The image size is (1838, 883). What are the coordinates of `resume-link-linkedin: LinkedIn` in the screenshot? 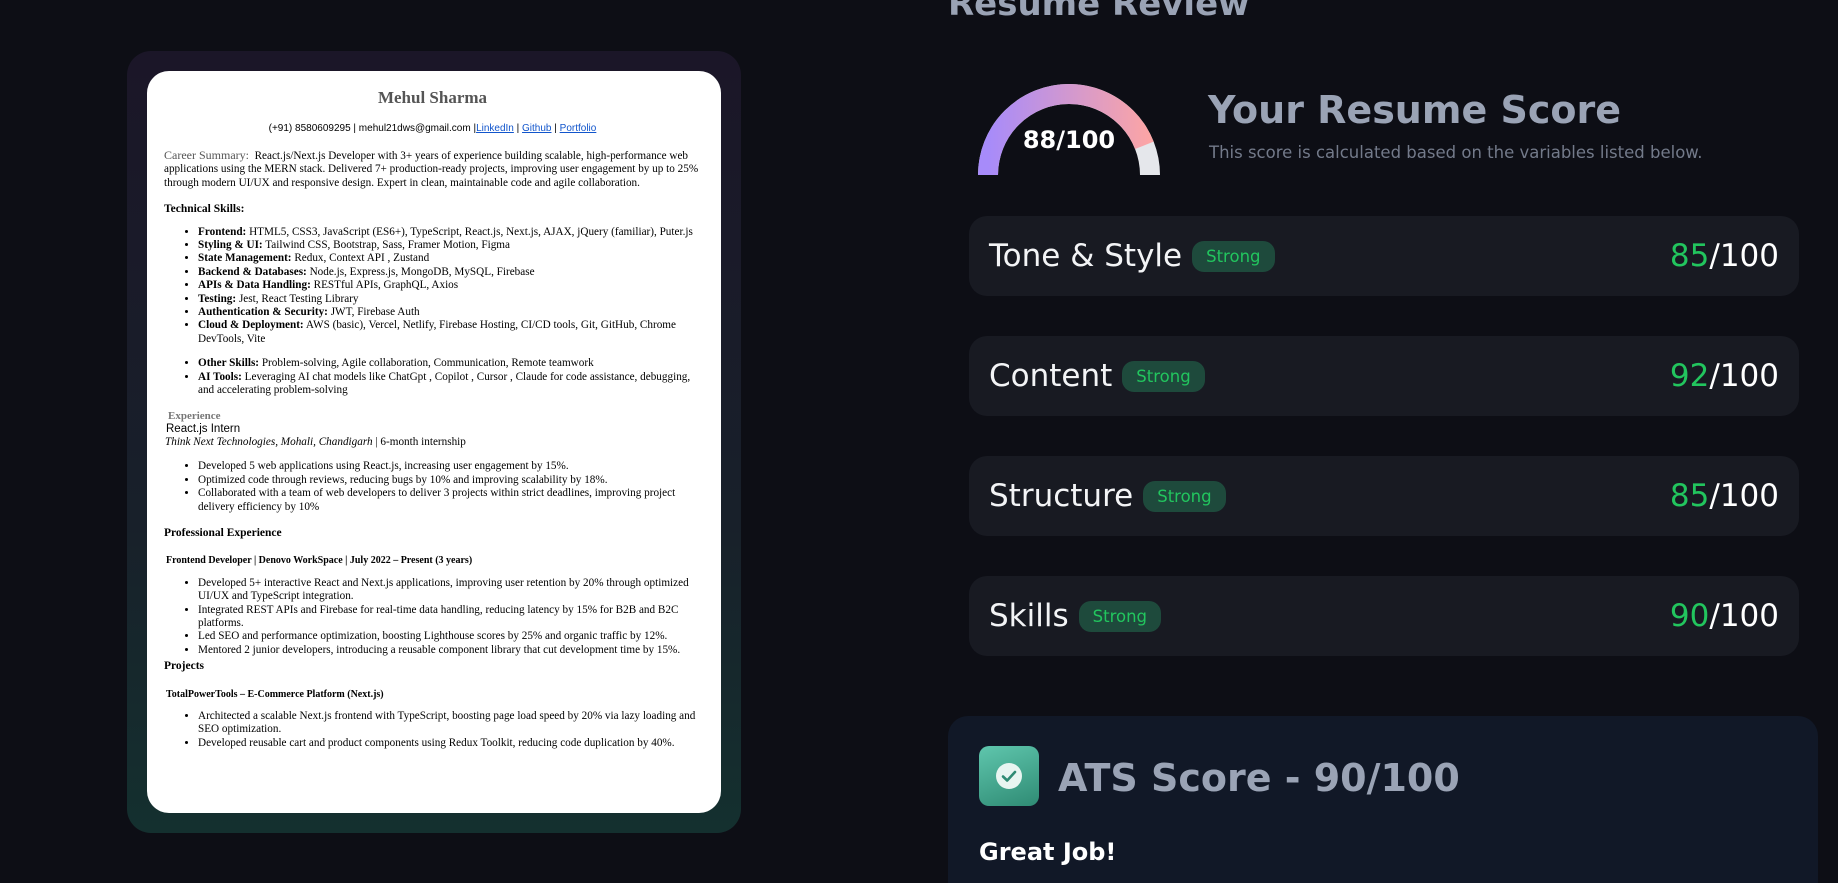 It's located at (495, 128).